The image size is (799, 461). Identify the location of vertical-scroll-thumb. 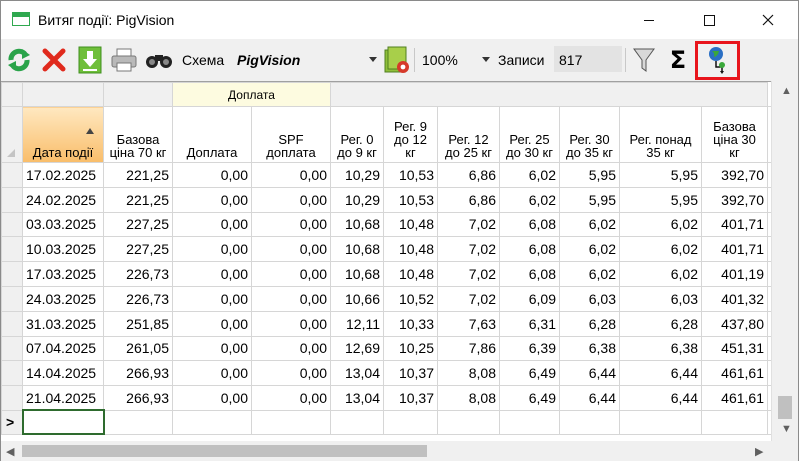
(785, 407).